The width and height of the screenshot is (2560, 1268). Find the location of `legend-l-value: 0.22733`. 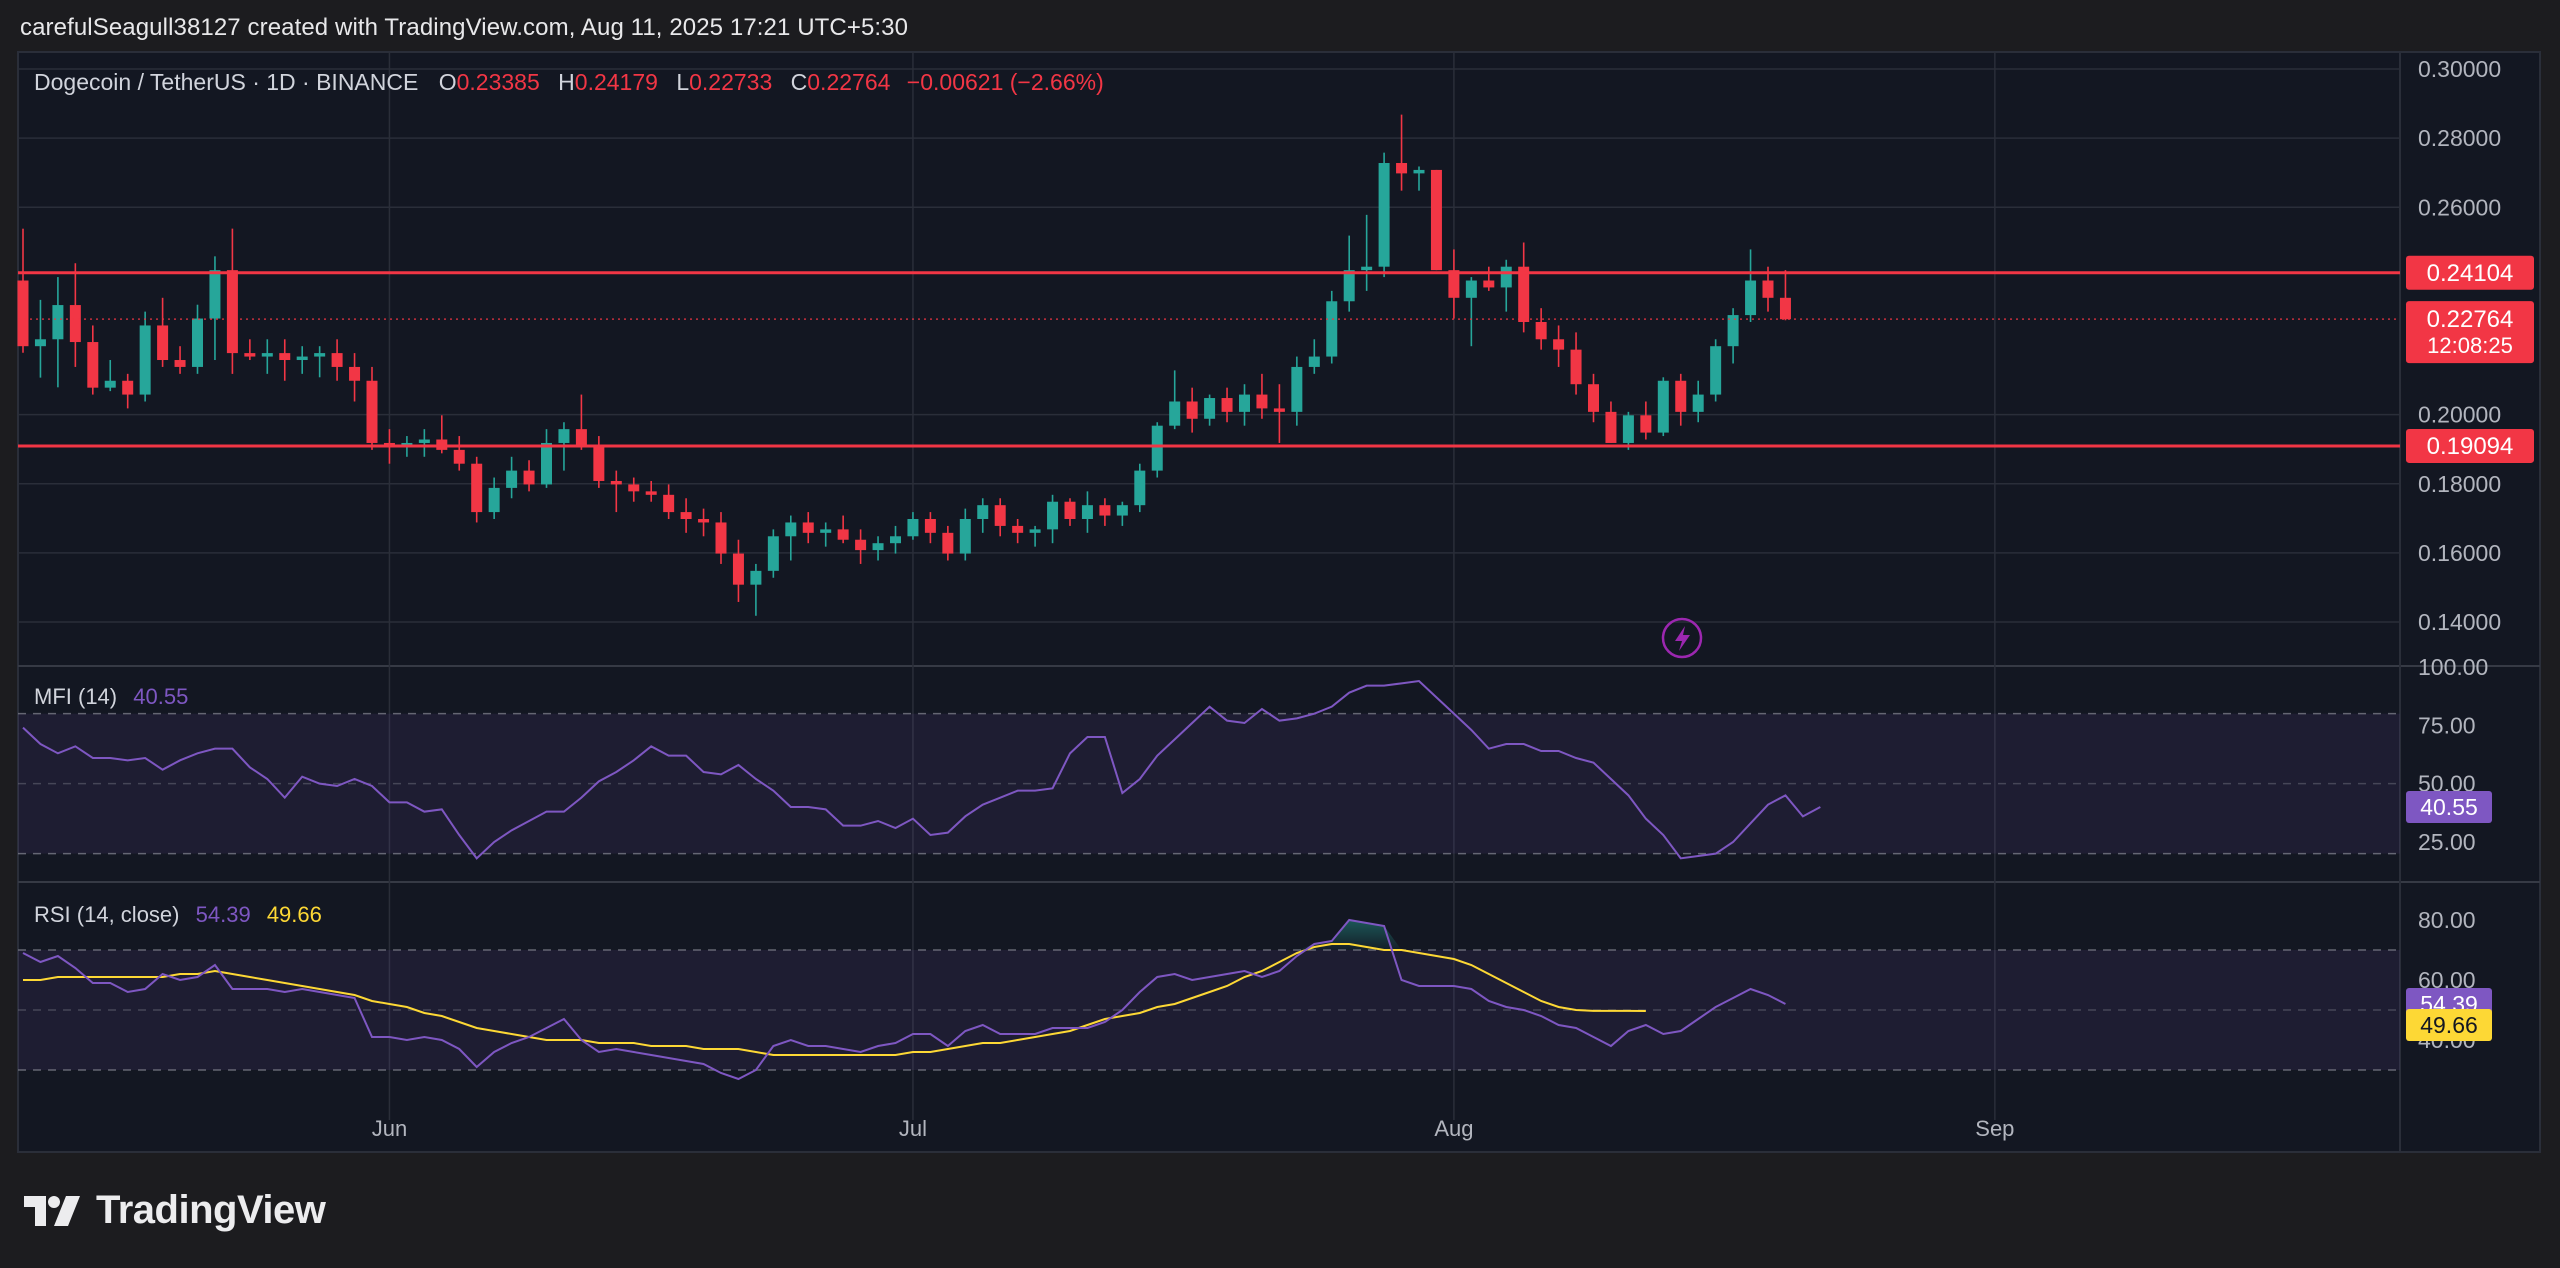

legend-l-value: 0.22733 is located at coordinates (730, 82).